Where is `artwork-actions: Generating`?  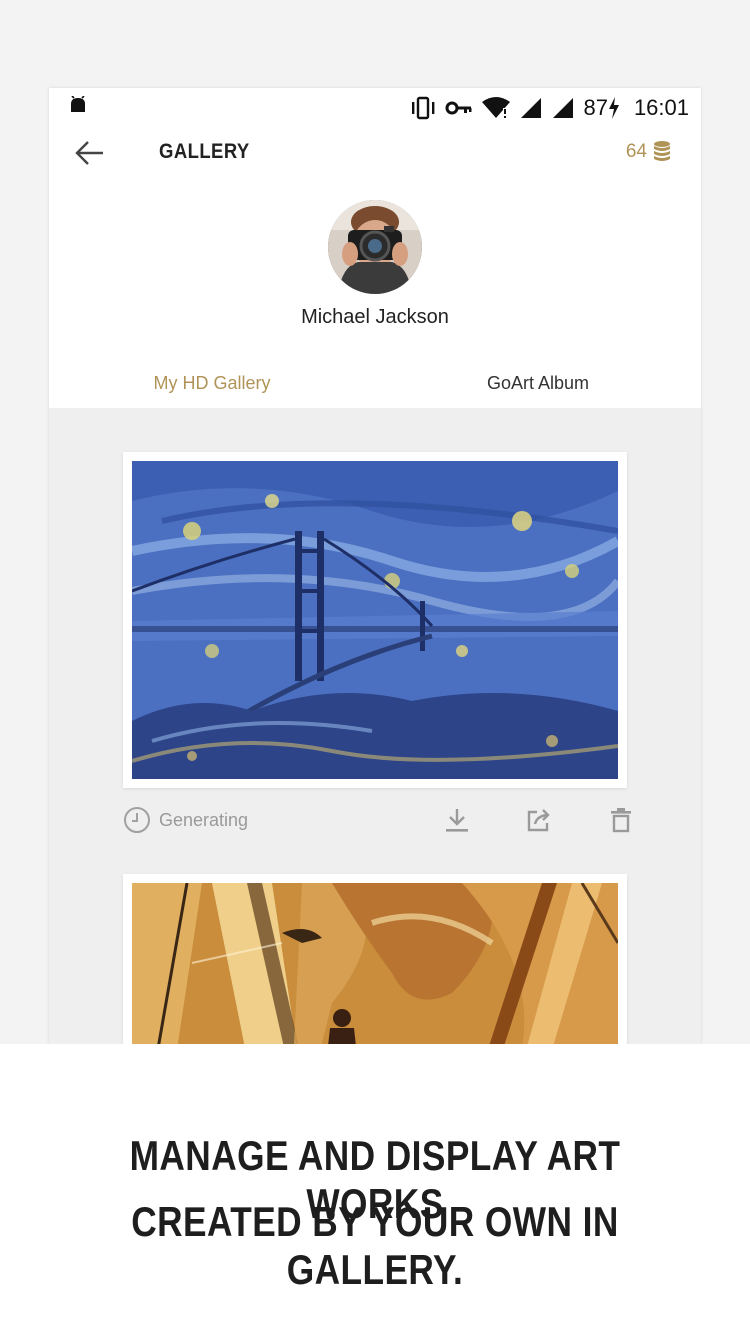
artwork-actions: Generating is located at coordinates (377, 821).